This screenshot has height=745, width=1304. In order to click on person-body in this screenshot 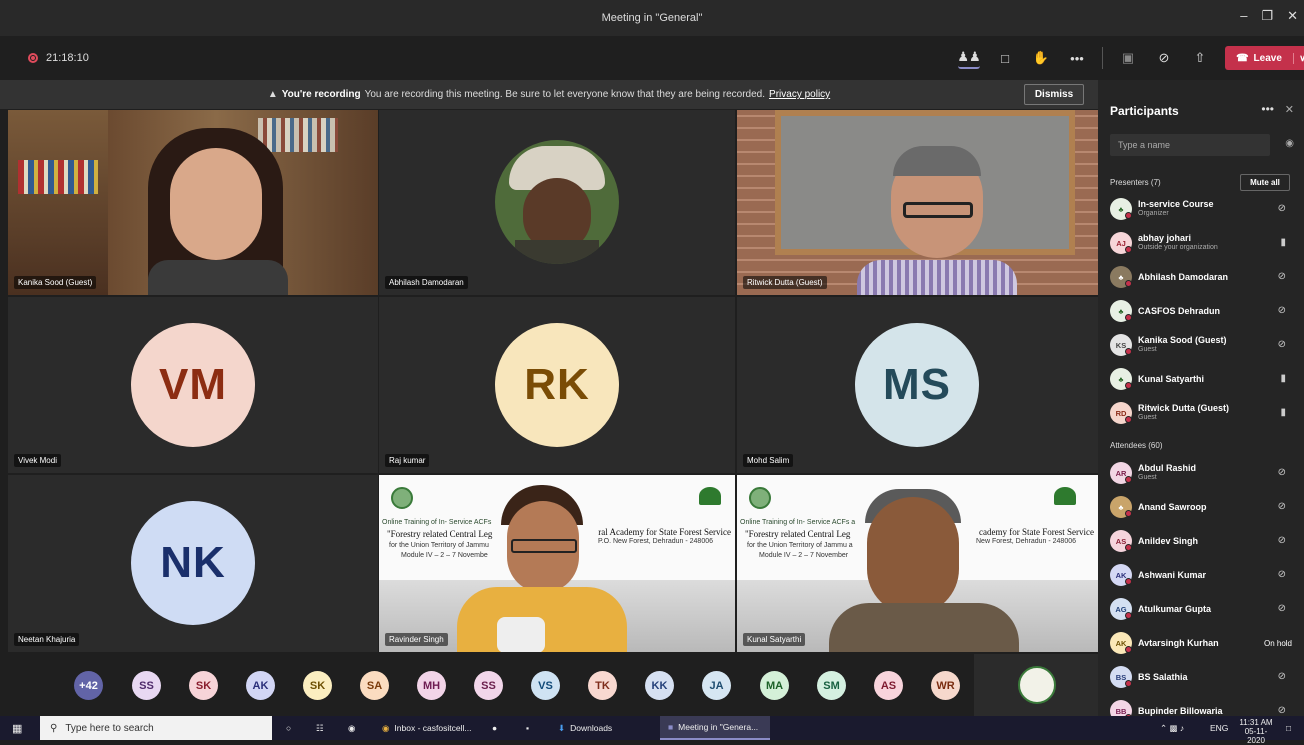, I will do `click(218, 277)`.